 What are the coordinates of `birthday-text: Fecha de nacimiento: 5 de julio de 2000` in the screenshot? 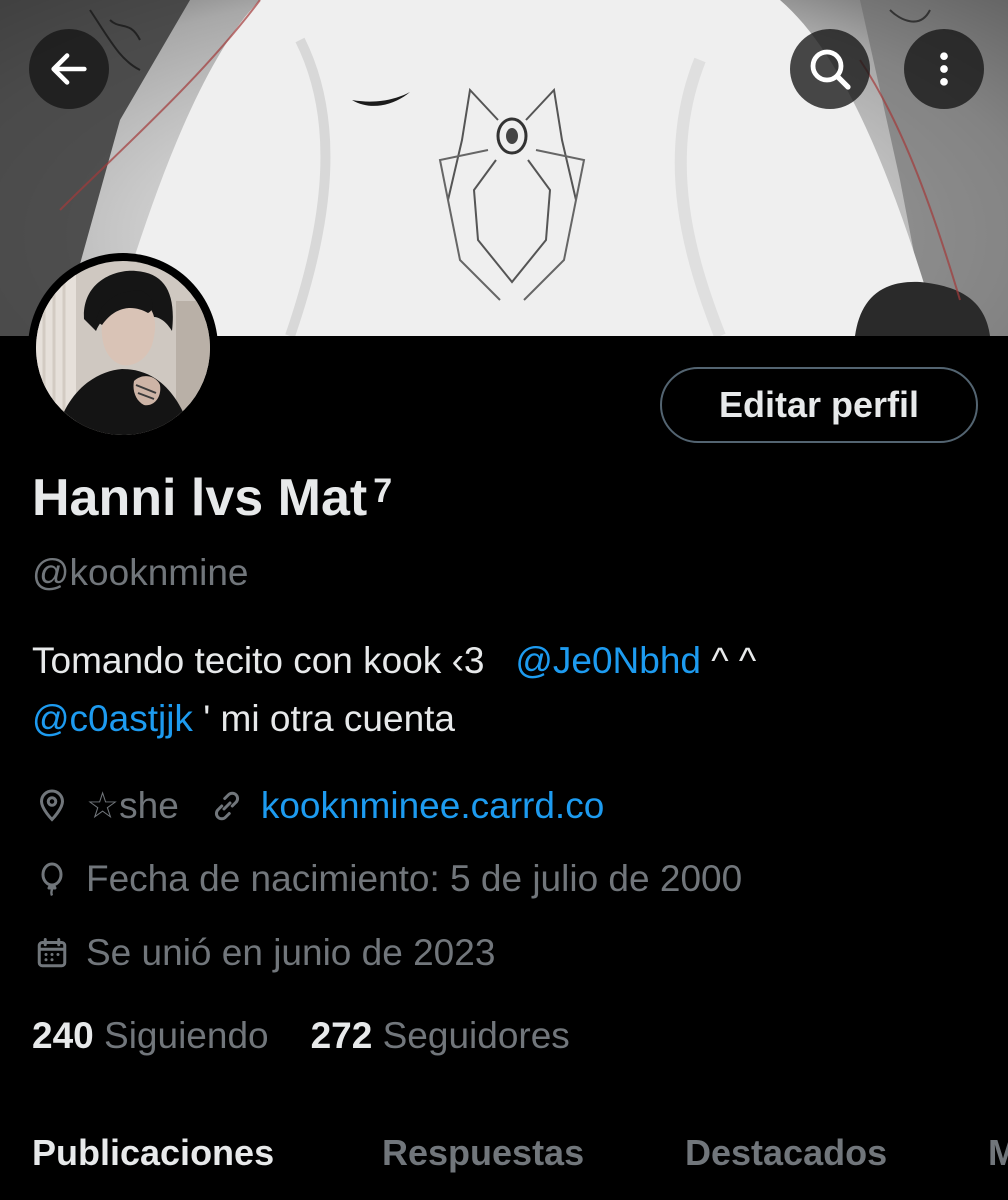 It's located at (414, 878).